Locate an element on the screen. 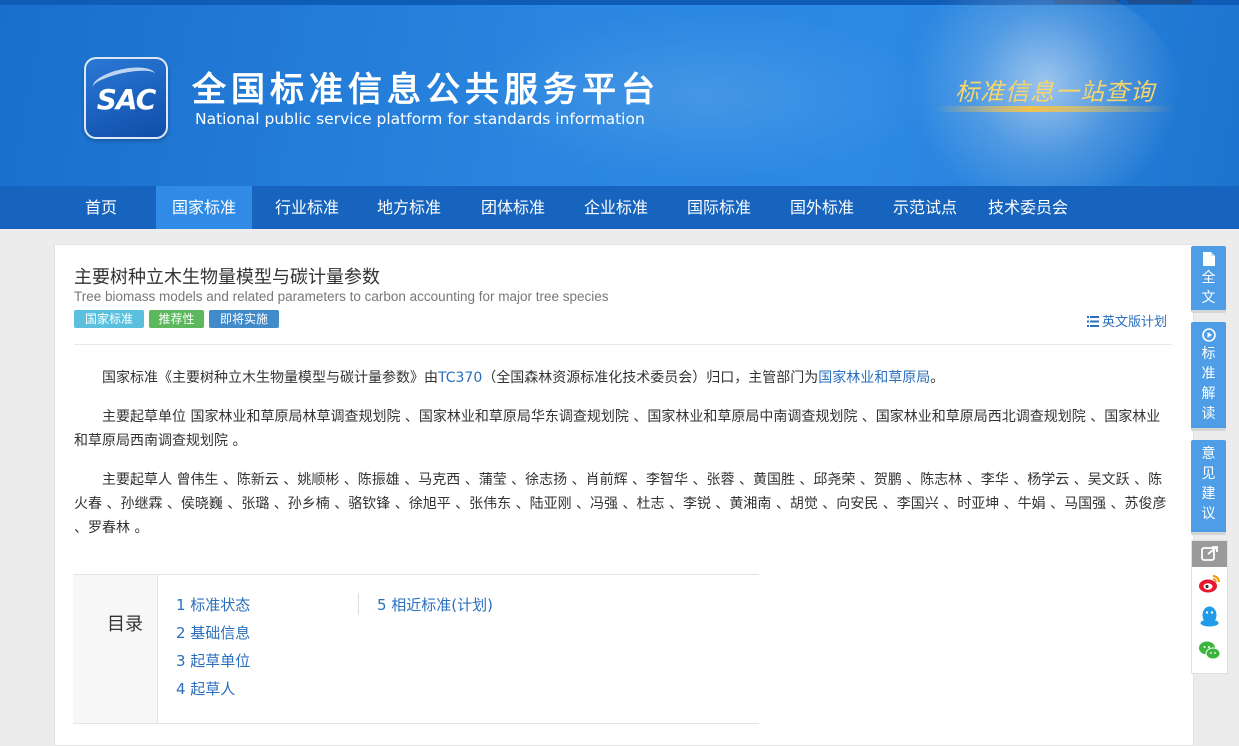 The image size is (1239, 746). logo-text: SAC is located at coordinates (126, 99).